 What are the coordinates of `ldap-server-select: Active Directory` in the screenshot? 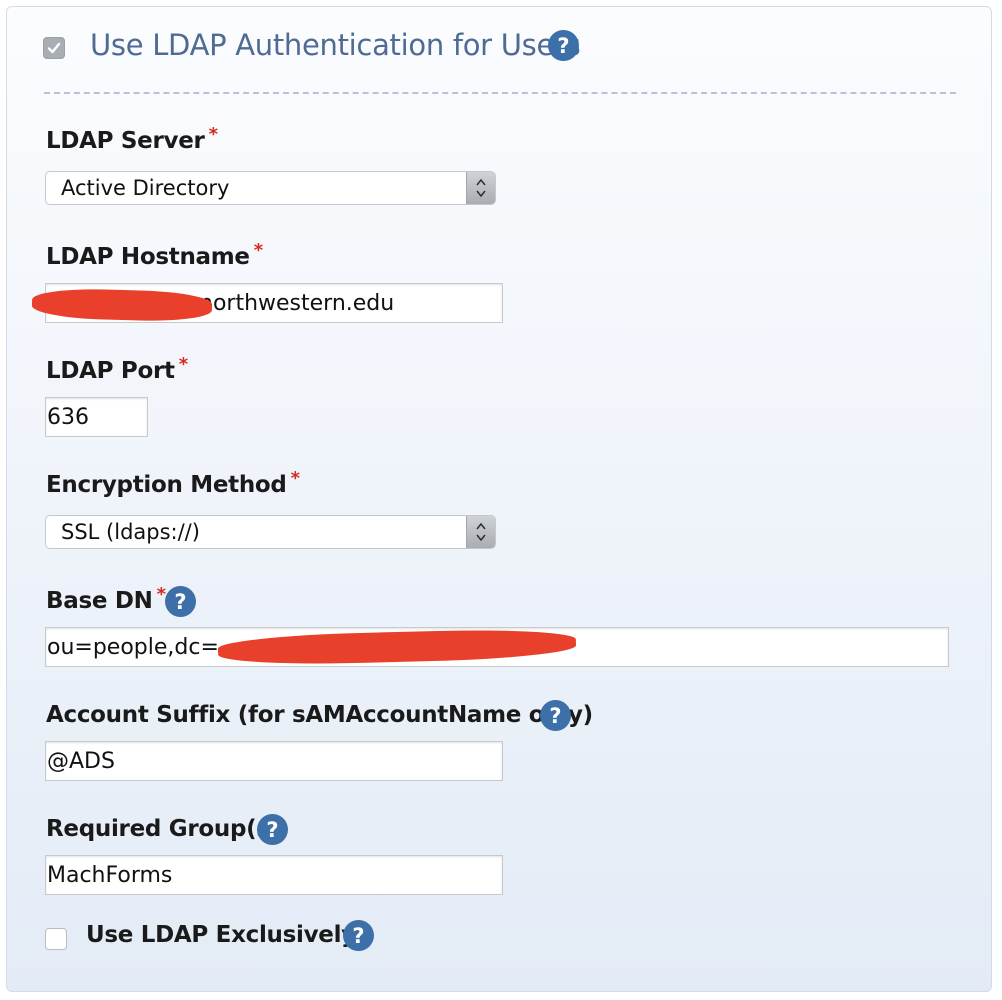 It's located at (270, 188).